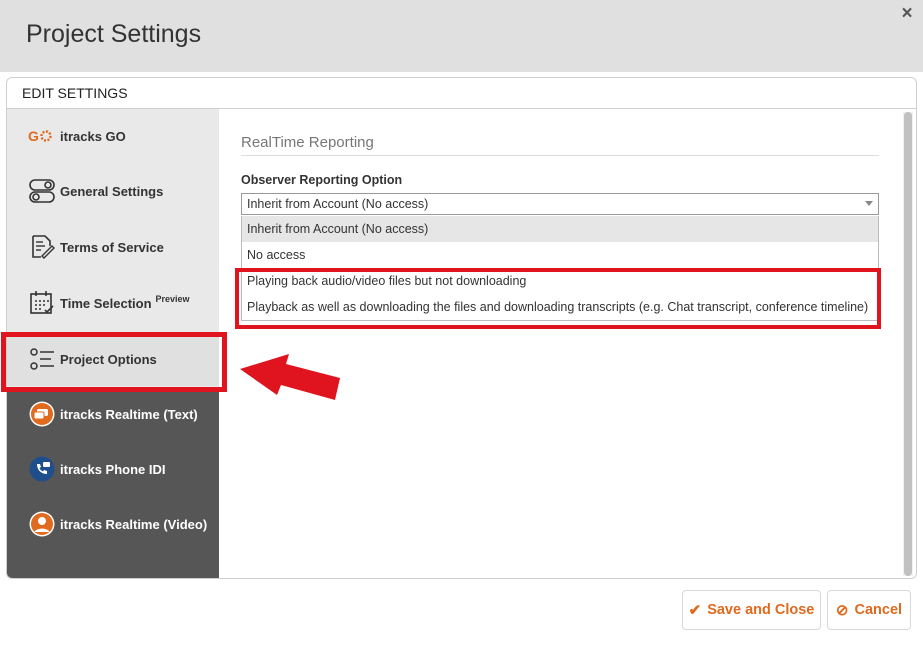 Image resolution: width=923 pixels, height=649 pixels. Describe the element at coordinates (42, 469) in the screenshot. I see `phone-icon` at that location.